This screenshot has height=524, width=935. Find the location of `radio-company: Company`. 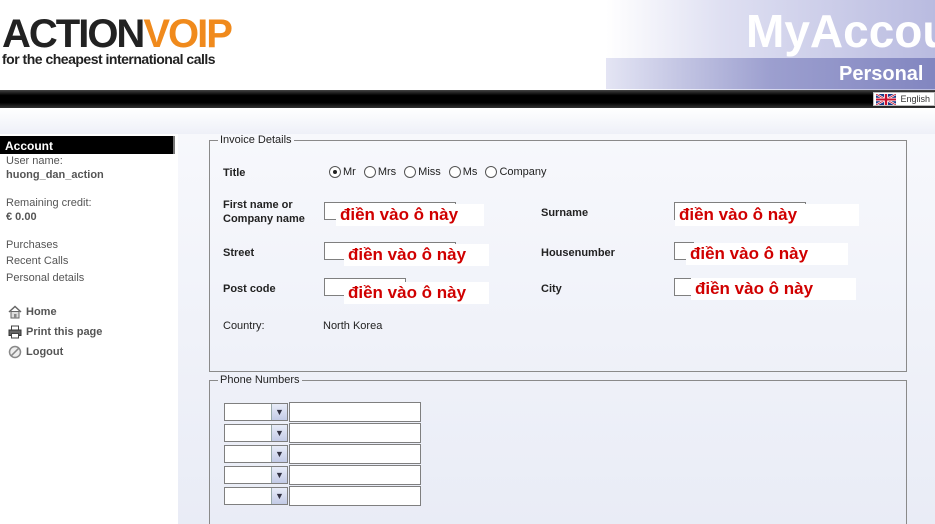

radio-company: Company is located at coordinates (516, 172).